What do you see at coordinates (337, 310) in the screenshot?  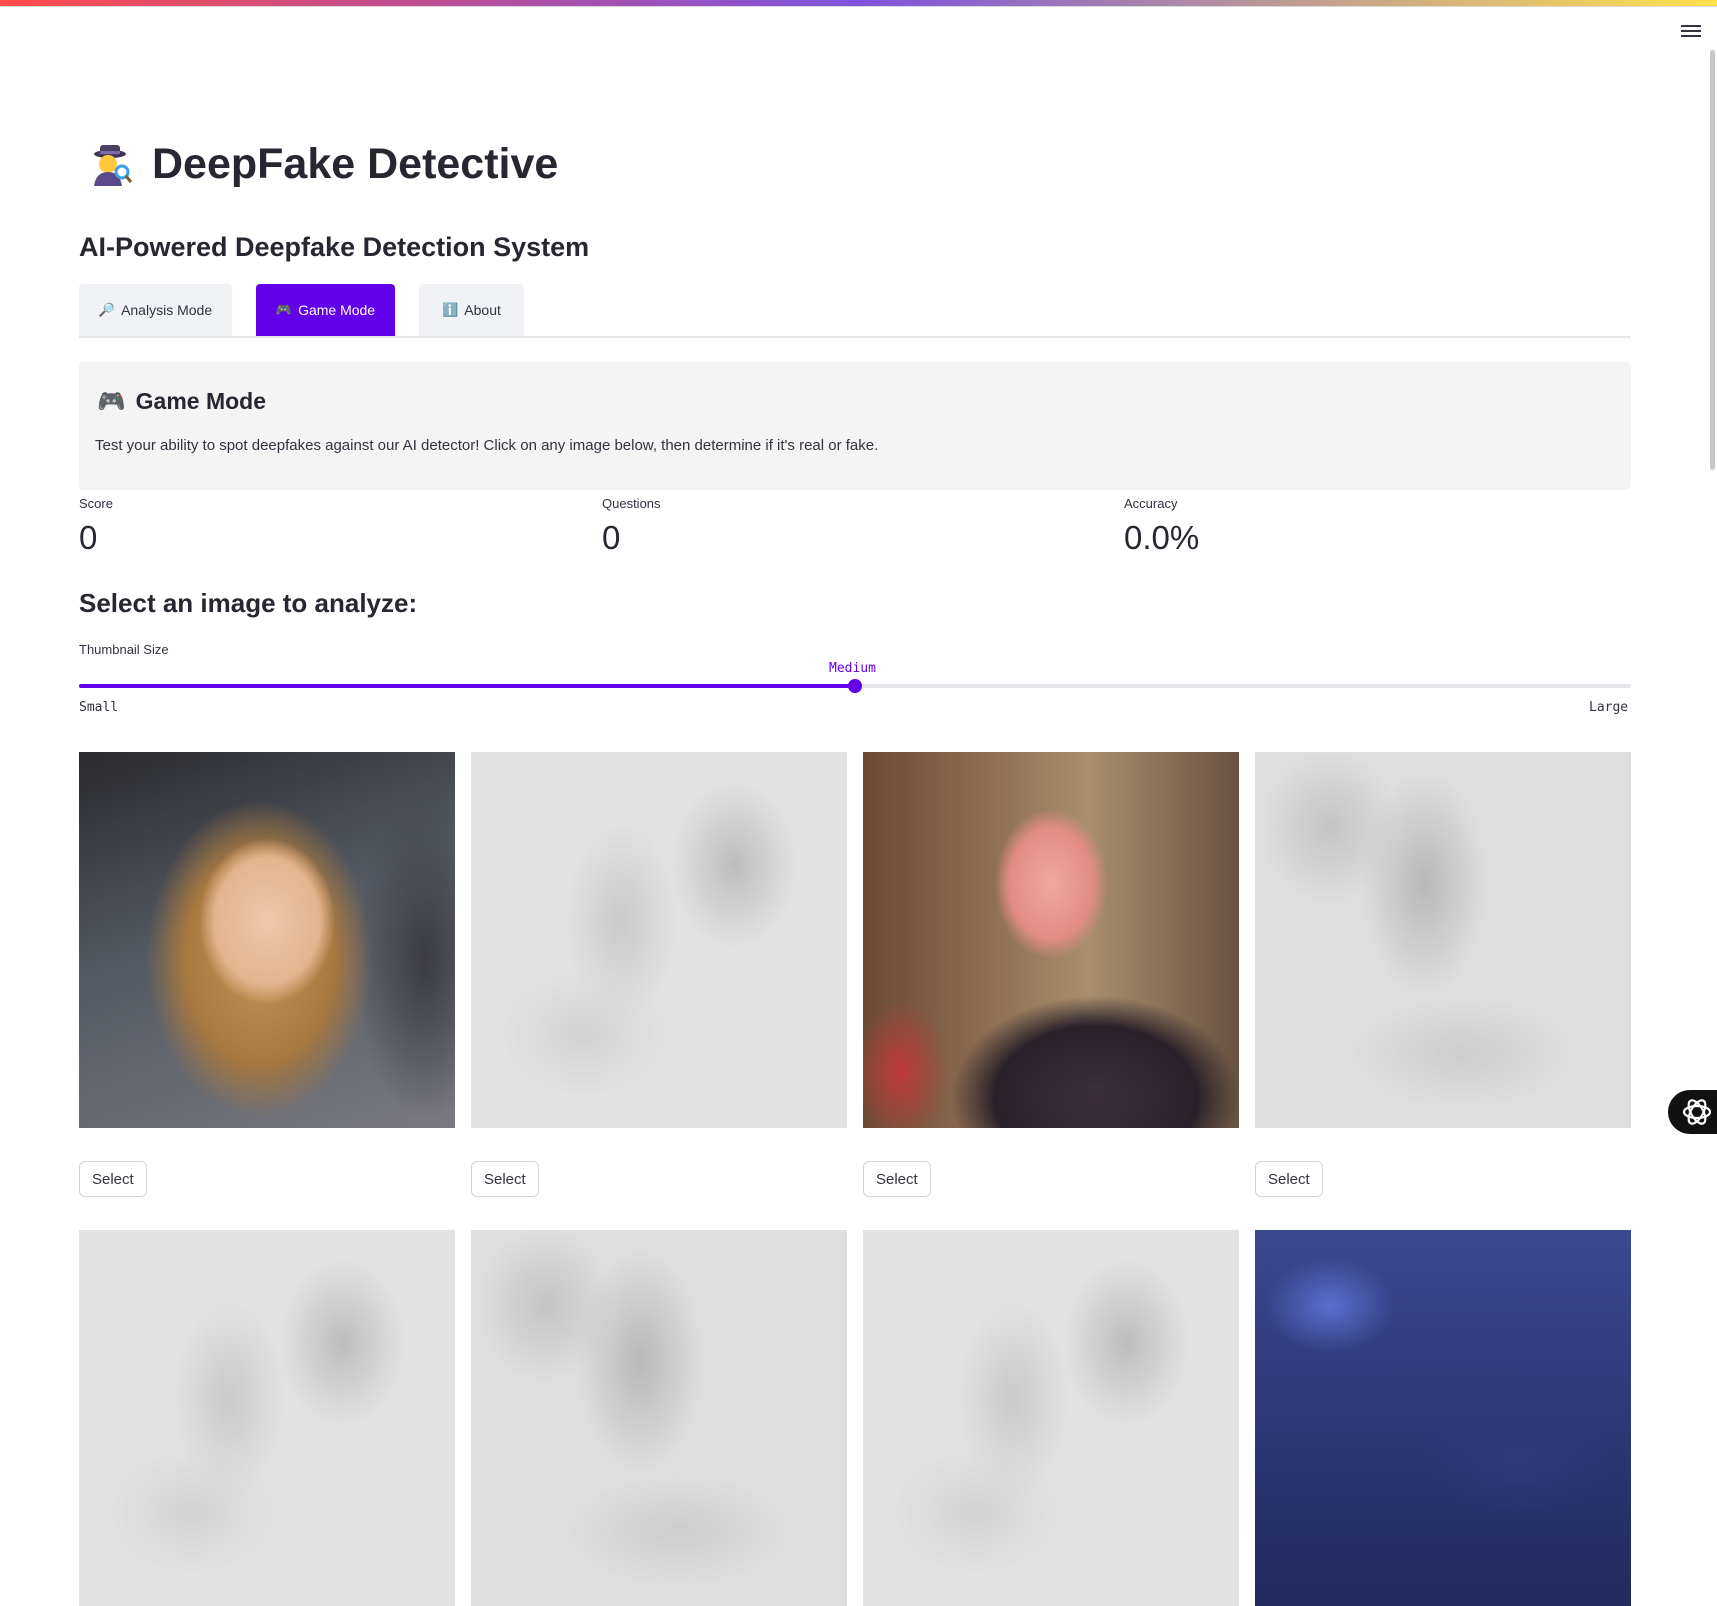 I see `tab-label: Game Mode` at bounding box center [337, 310].